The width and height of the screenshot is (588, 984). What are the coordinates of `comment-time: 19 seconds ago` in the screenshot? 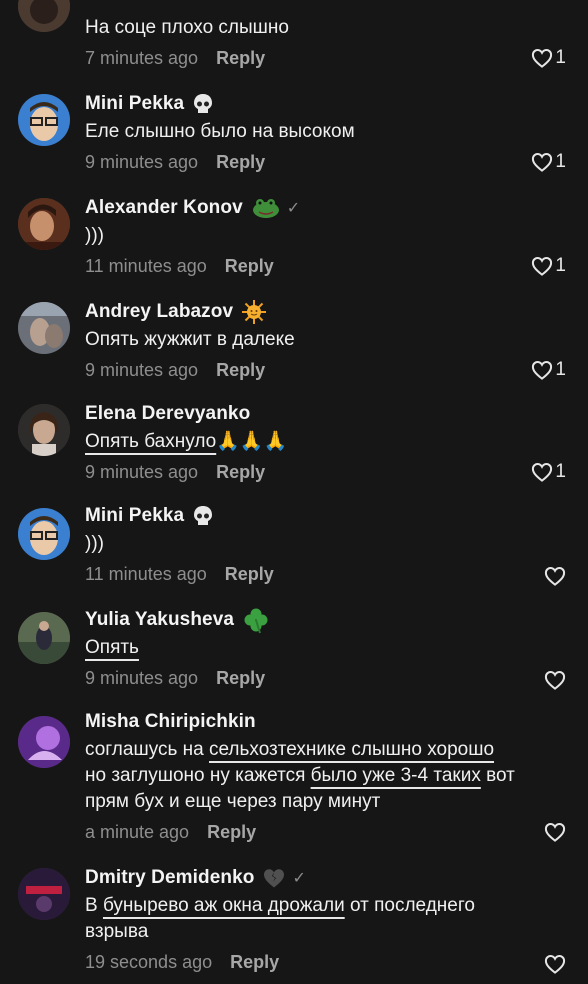 It's located at (149, 961).